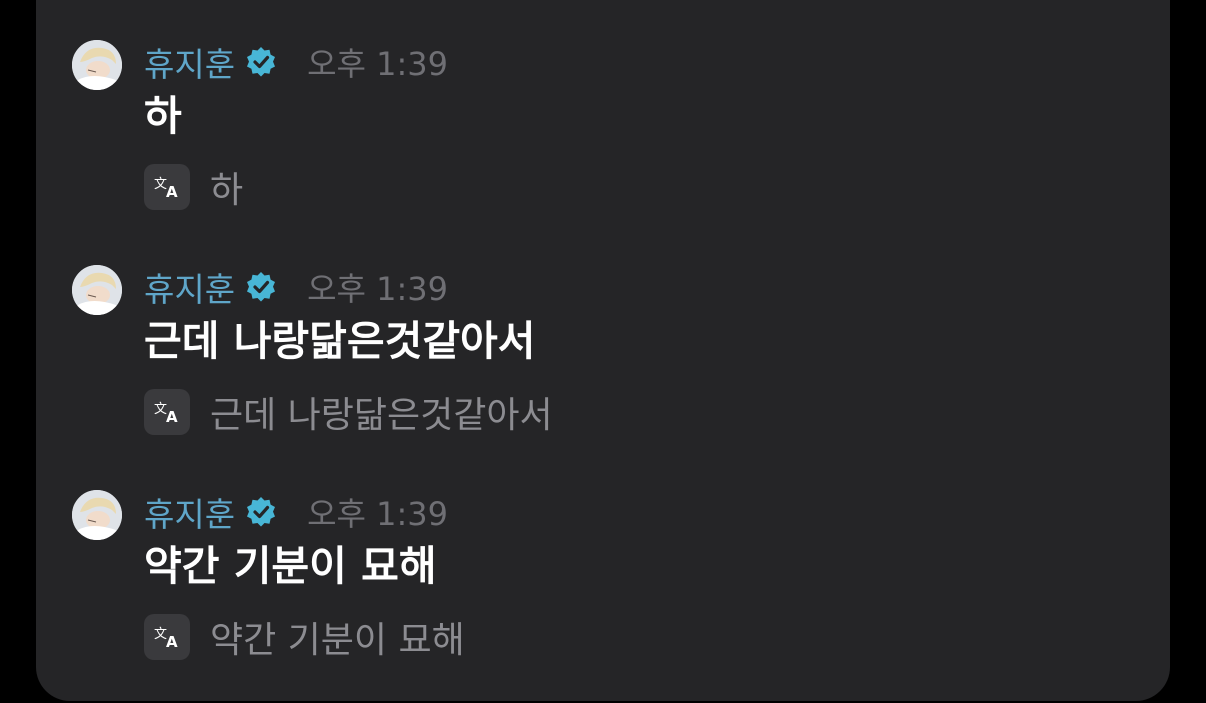 Image resolution: width=1206 pixels, height=703 pixels. I want to click on translation-row: 文 A 약간 기분이 묘해, so click(304, 637).